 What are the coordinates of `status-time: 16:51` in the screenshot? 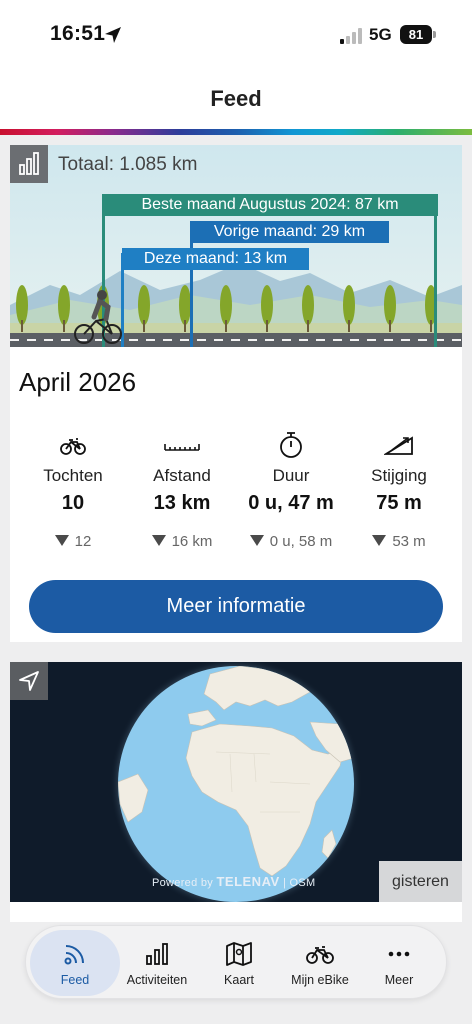 It's located at (78, 33).